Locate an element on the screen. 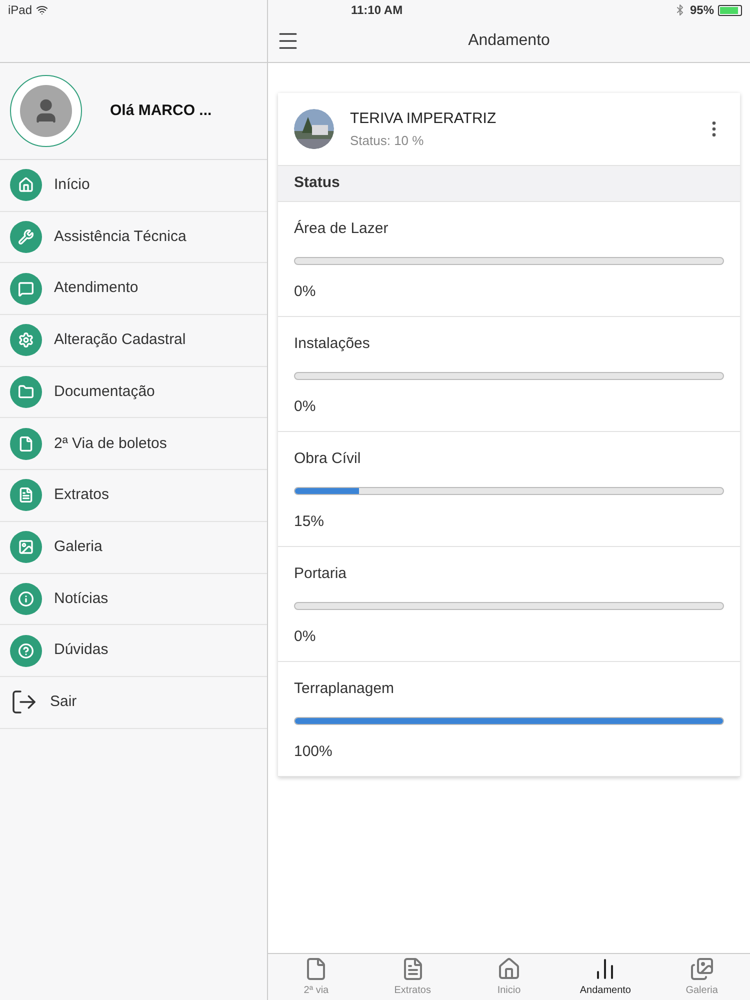  wrench-icon is located at coordinates (26, 237).